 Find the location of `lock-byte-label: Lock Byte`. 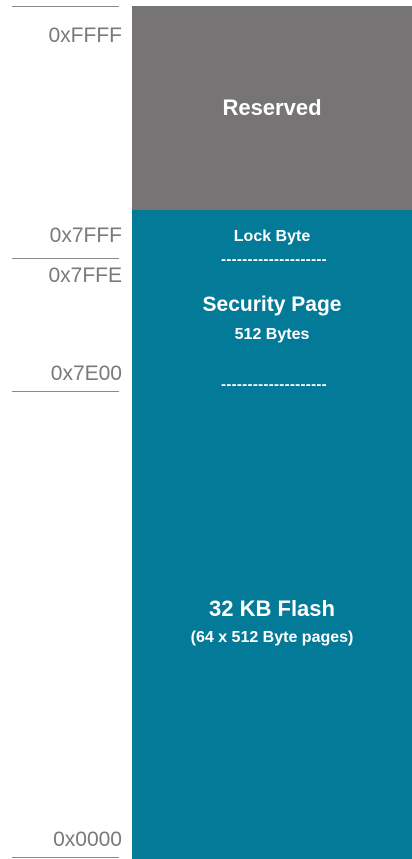

lock-byte-label: Lock Byte is located at coordinates (272, 236).